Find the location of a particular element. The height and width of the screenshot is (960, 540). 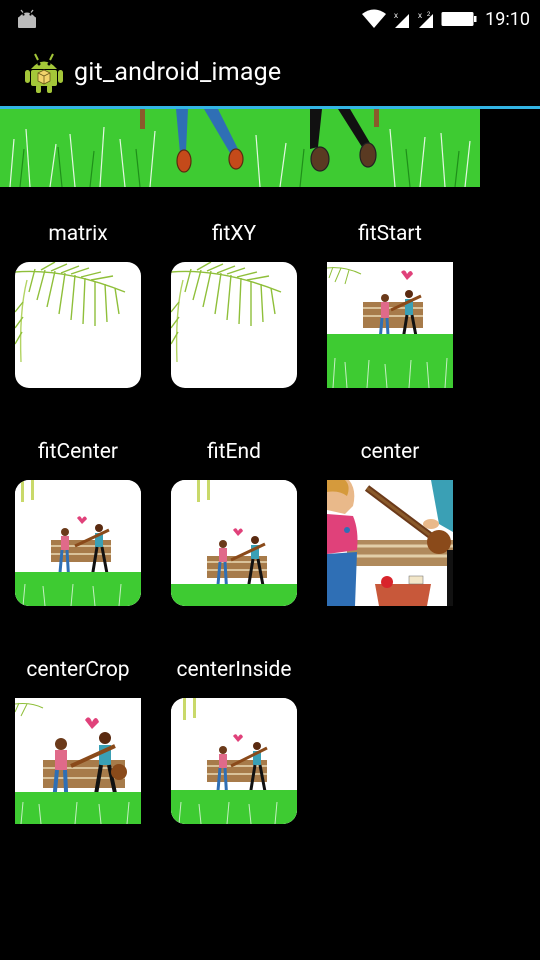

scaletype-label: centerInside is located at coordinates (234, 670).